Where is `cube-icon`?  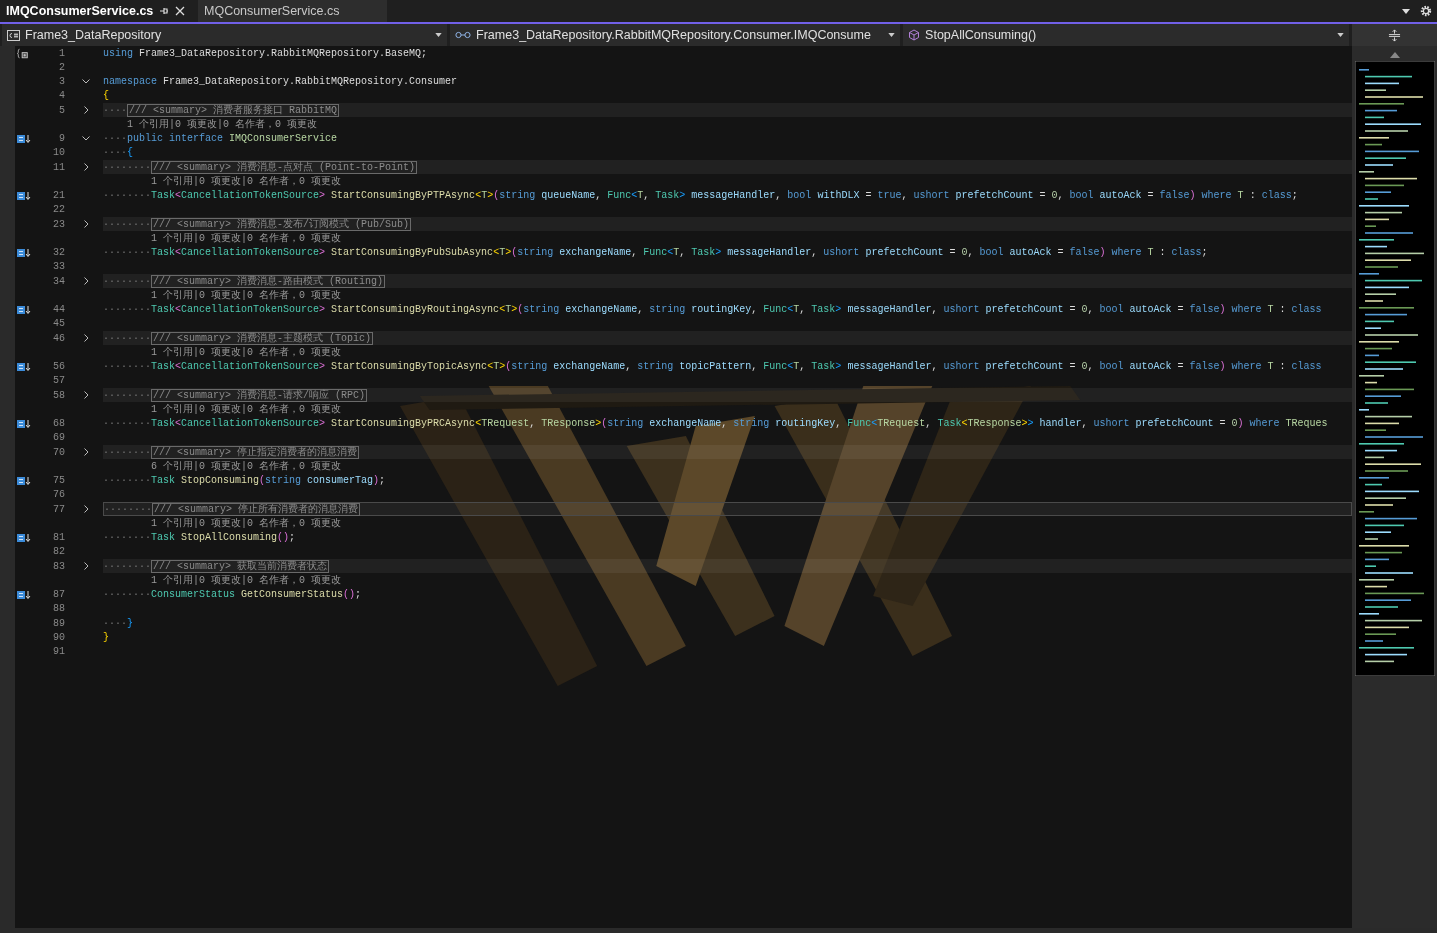
cube-icon is located at coordinates (914, 35).